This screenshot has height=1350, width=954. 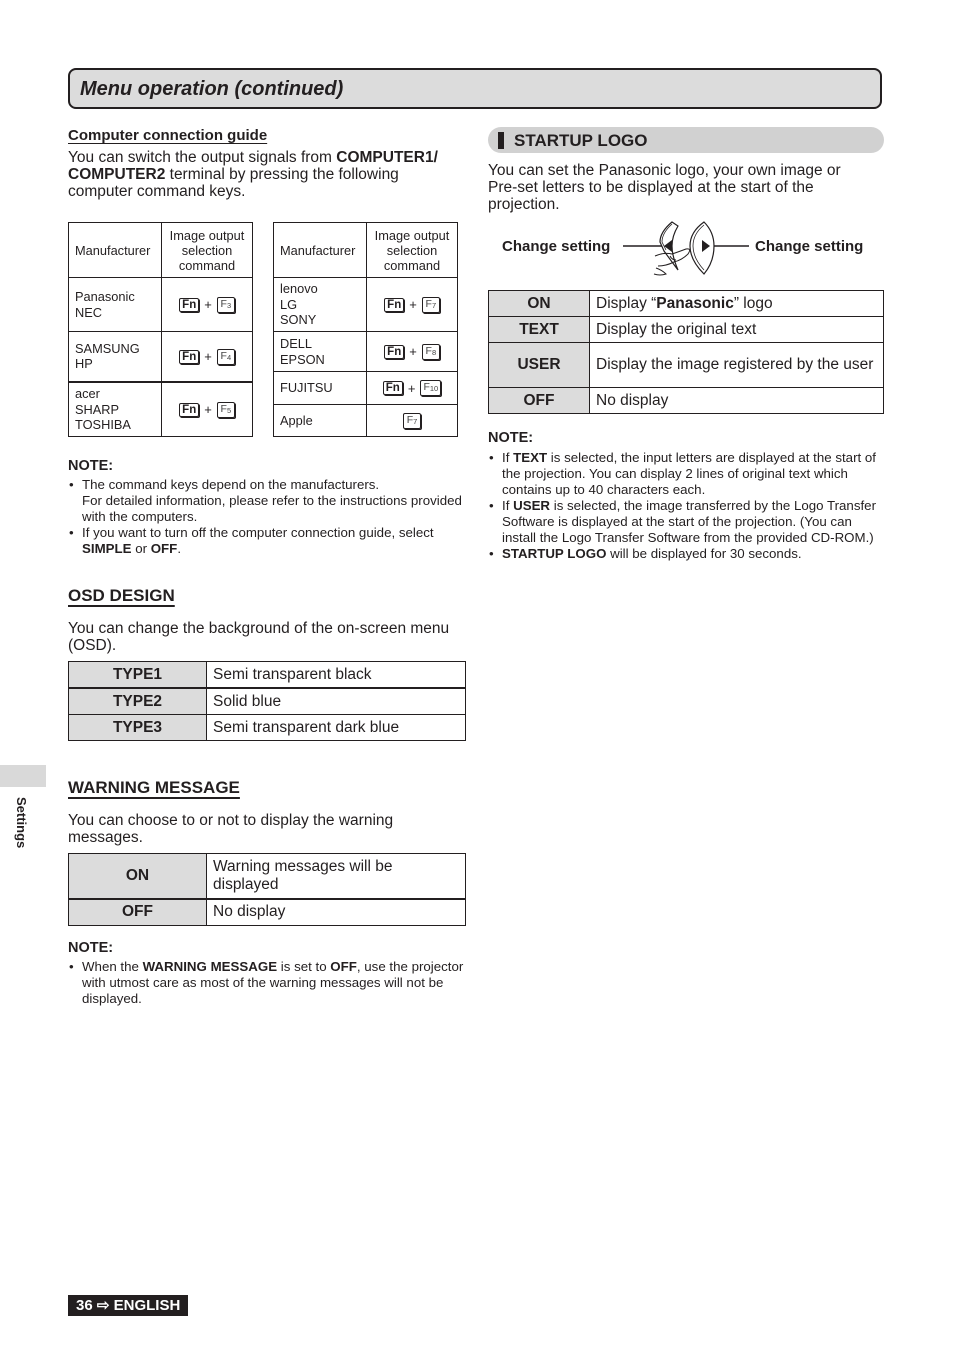 I want to click on manufacturer-names: Apple, so click(x=320, y=420).